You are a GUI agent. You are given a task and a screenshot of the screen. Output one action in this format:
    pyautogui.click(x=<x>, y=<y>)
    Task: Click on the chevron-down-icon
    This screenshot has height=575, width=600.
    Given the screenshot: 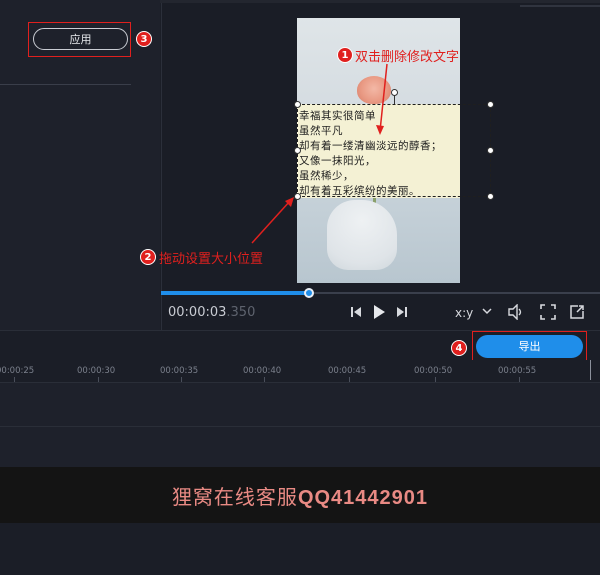 What is the action you would take?
    pyautogui.click(x=487, y=313)
    